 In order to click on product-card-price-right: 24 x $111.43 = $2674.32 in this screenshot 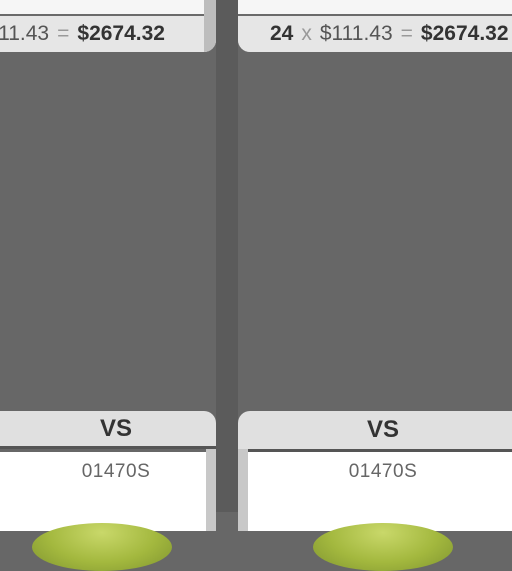, I will do `click(375, 26)`.